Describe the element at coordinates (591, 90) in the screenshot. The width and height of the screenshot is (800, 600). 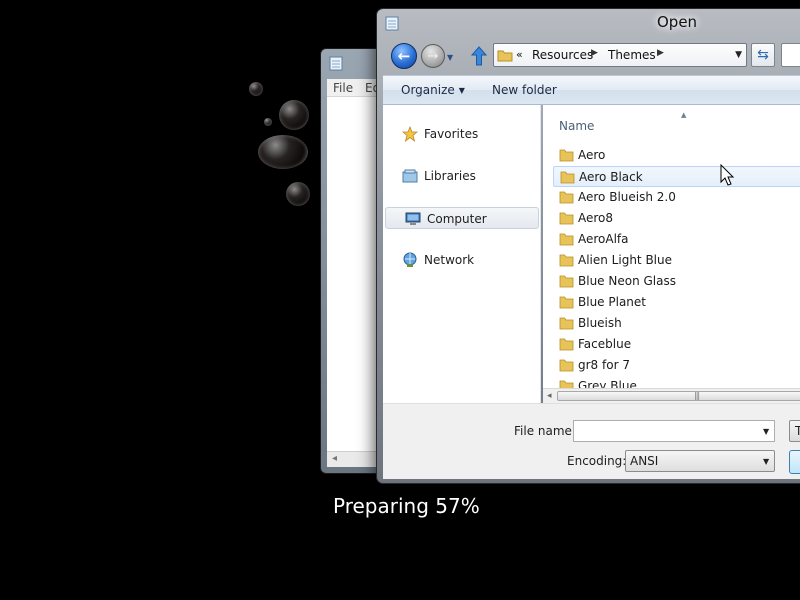
I see `command-toolbar: Organize ▼ New folder` at that location.